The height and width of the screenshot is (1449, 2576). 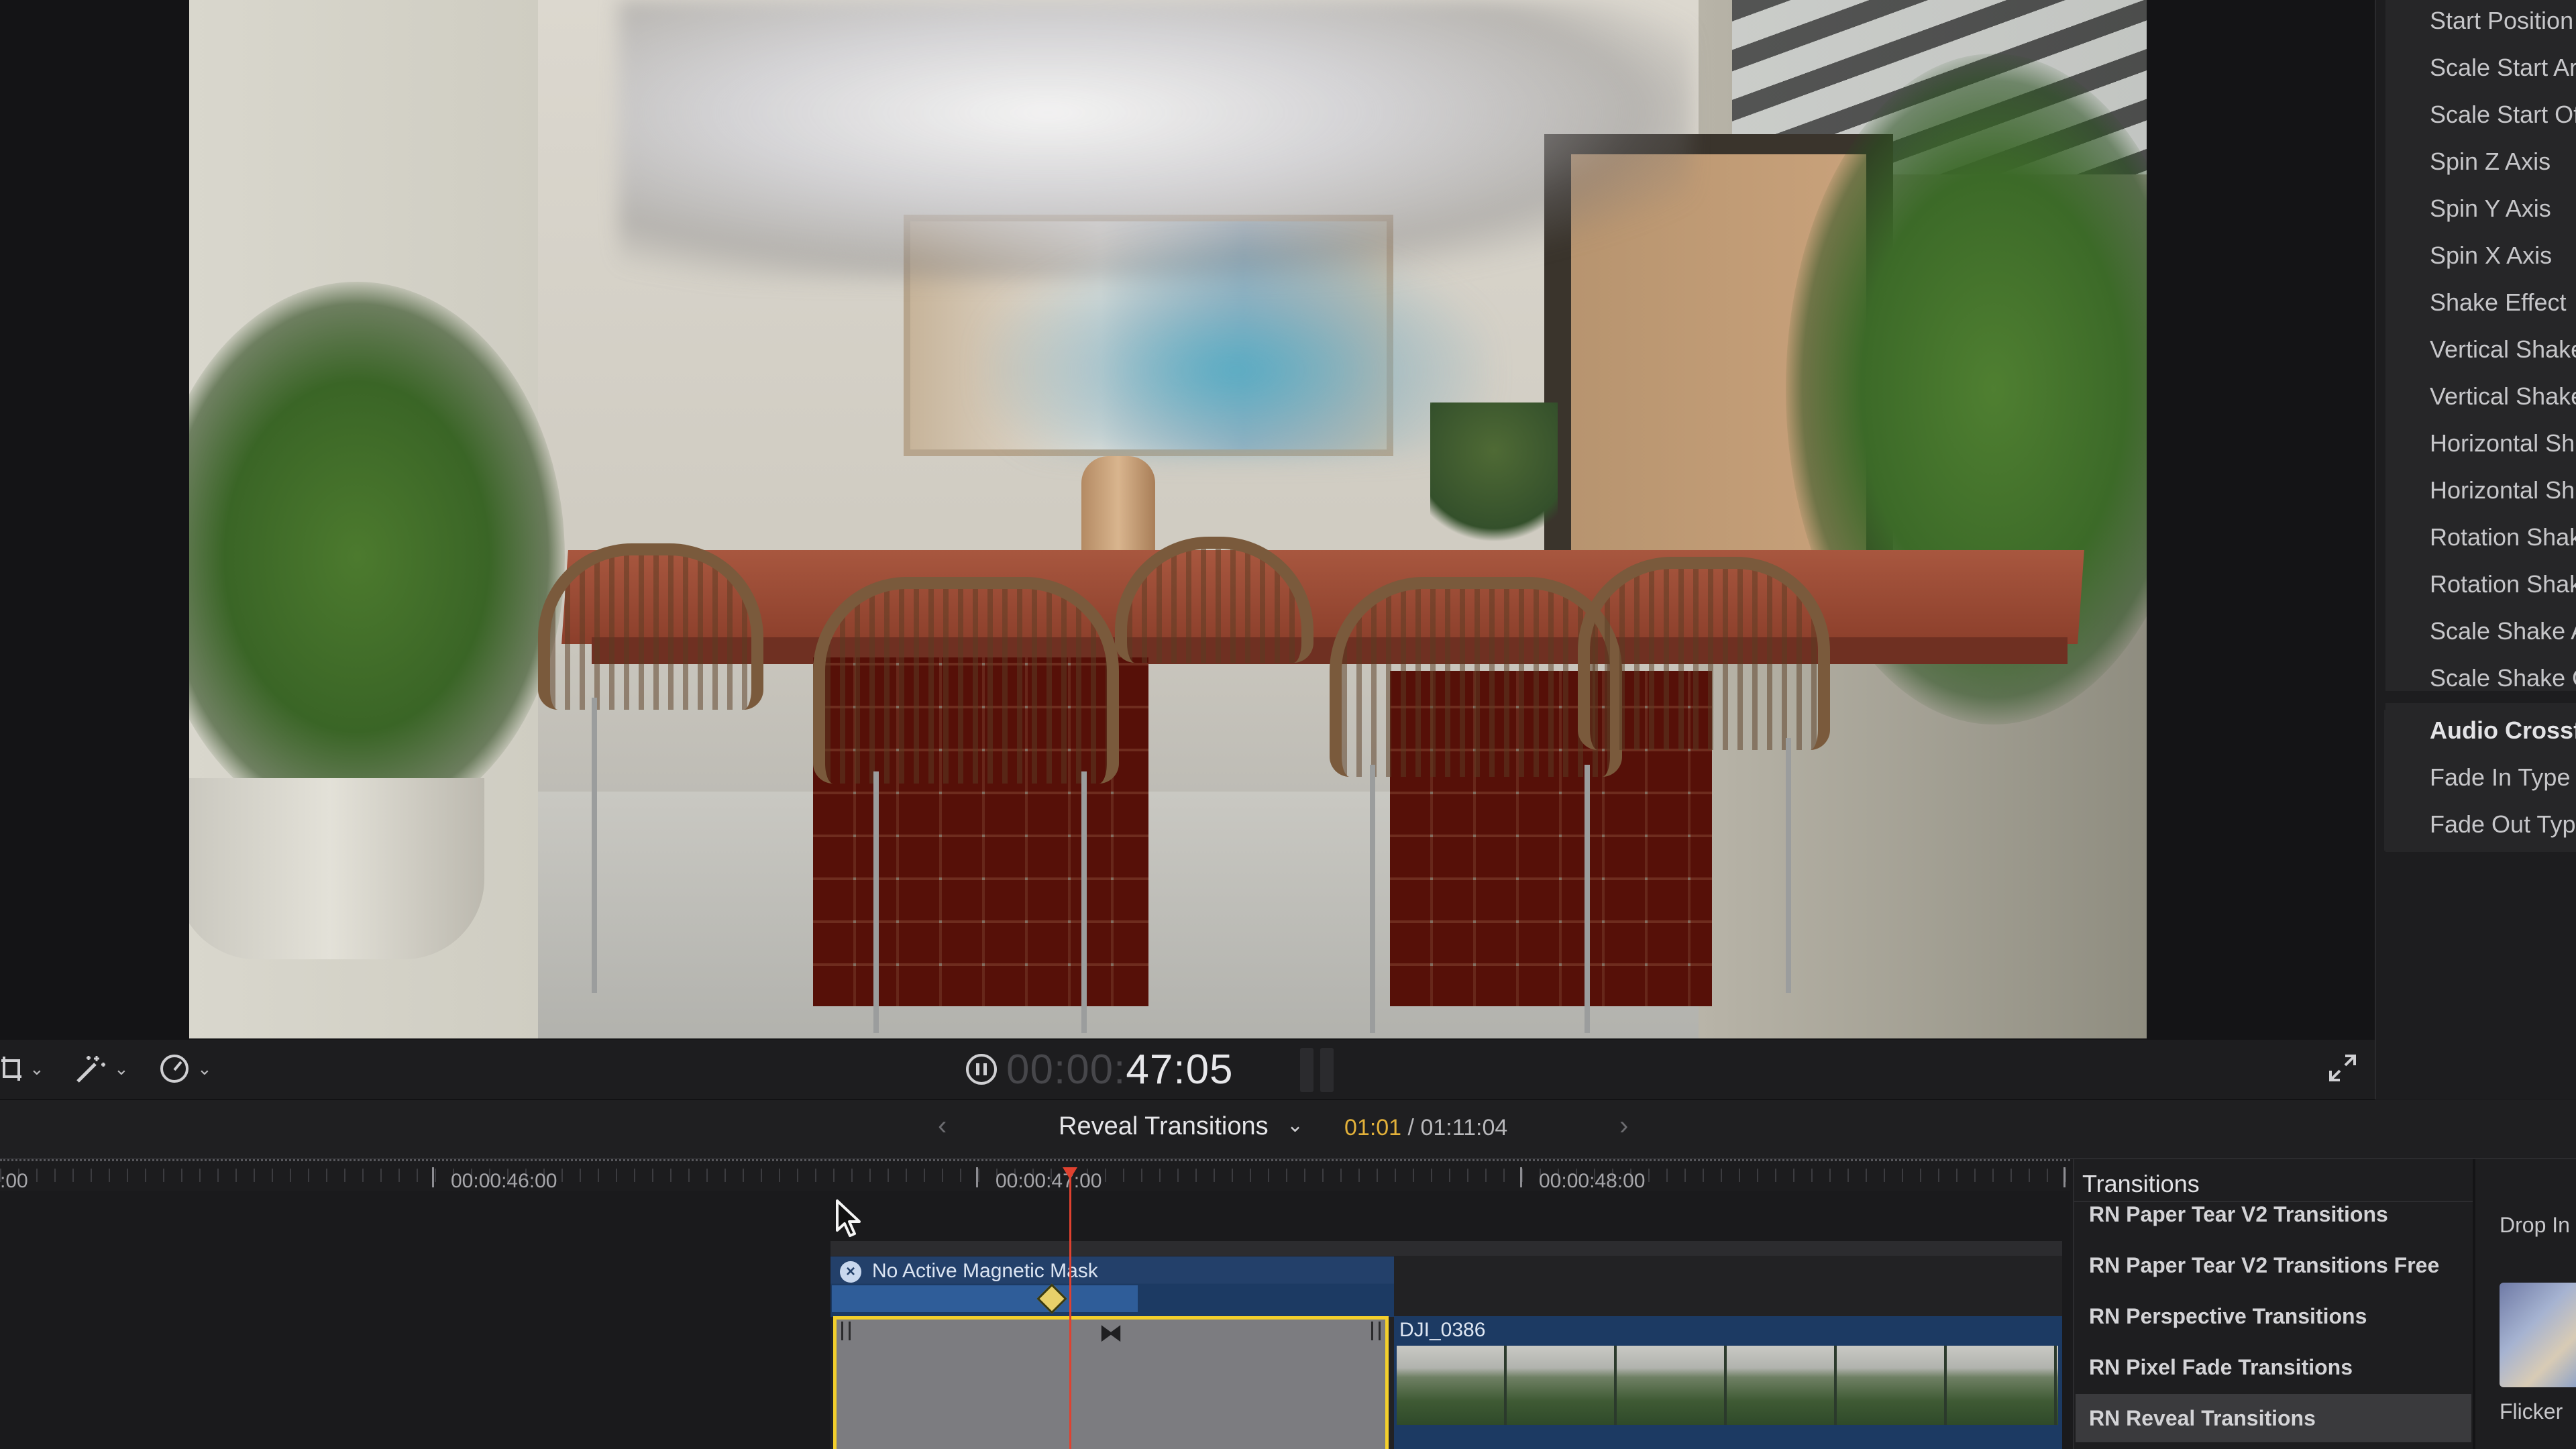 I want to click on inspector-param: Fade Out Typ, so click(x=2502, y=824).